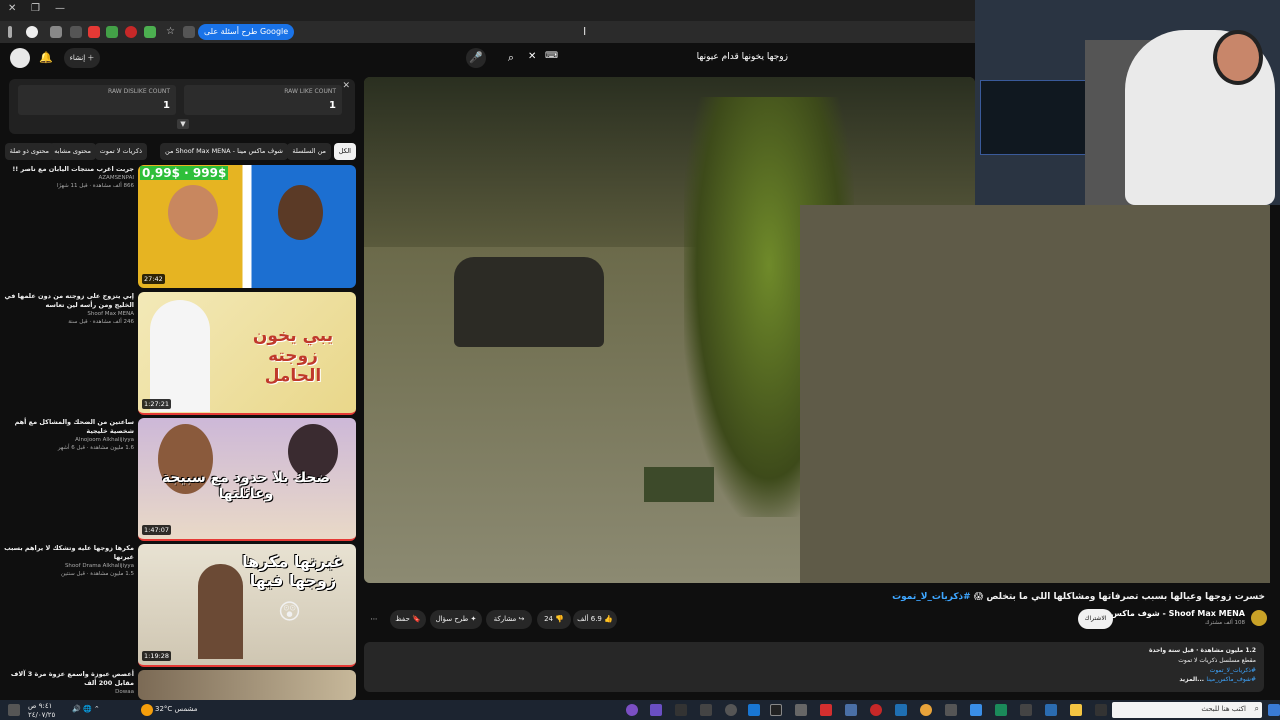 The width and height of the screenshot is (1280, 720). I want to click on clock-time: ٩:٤١ ص, so click(40, 706).